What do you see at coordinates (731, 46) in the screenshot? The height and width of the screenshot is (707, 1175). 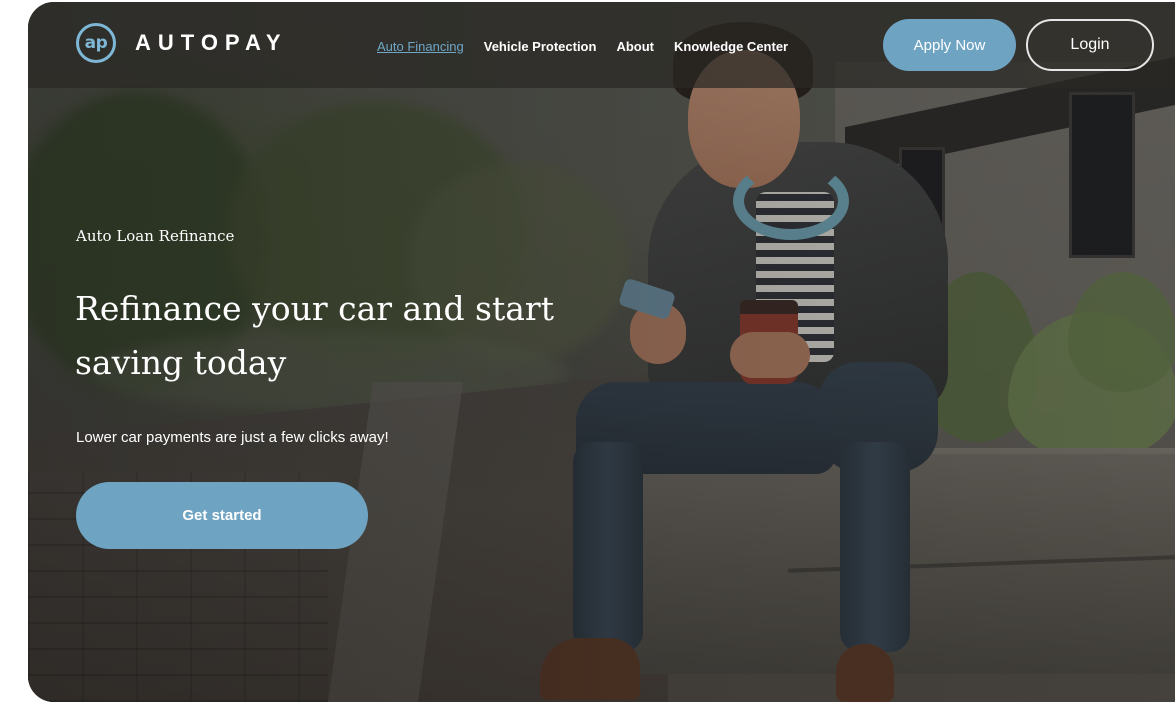 I see `nav-link-knowledge-center: Knowledge Center` at bounding box center [731, 46].